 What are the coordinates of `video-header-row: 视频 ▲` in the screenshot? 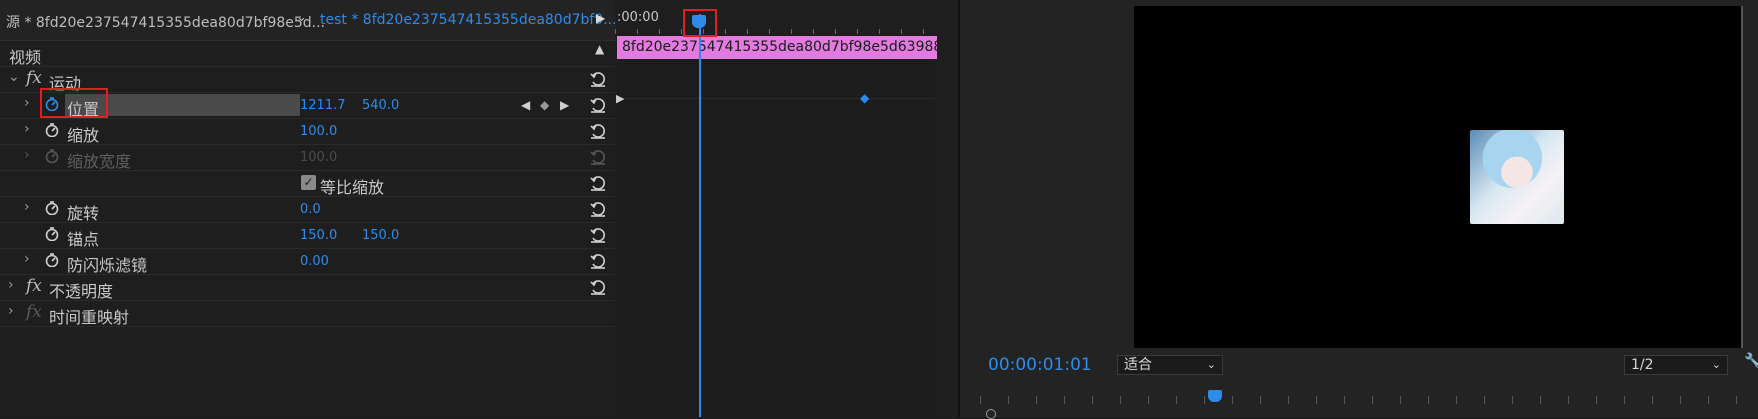 It's located at (307, 53).